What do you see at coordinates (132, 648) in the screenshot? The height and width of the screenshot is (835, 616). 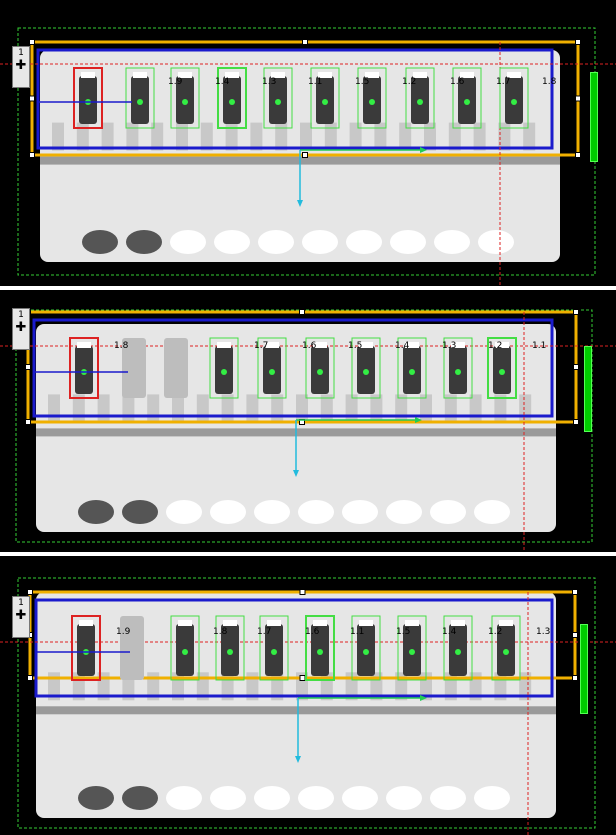 I see `vial-item` at bounding box center [132, 648].